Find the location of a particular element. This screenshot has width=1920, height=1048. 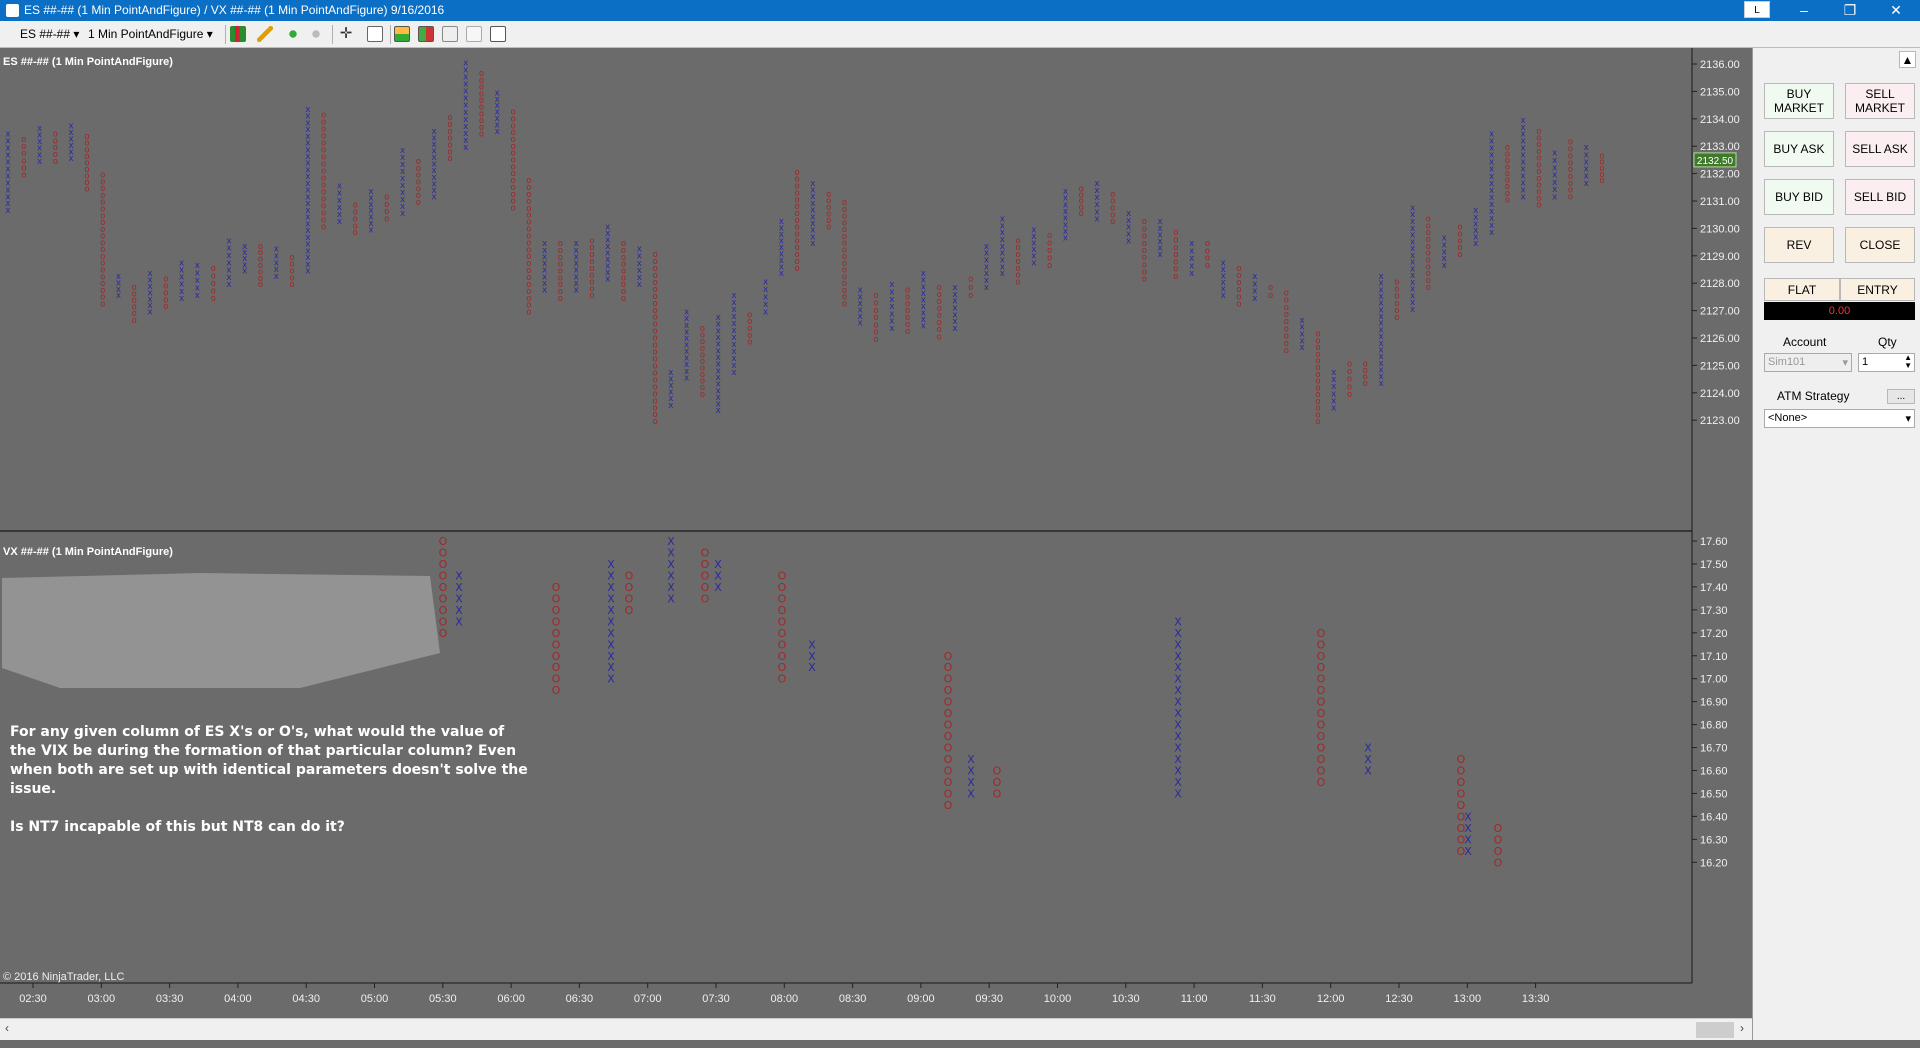

toolbar: ES ##-## ▾ 1 Min PointAndFigure ▾ ✛ is located at coordinates (960, 34).